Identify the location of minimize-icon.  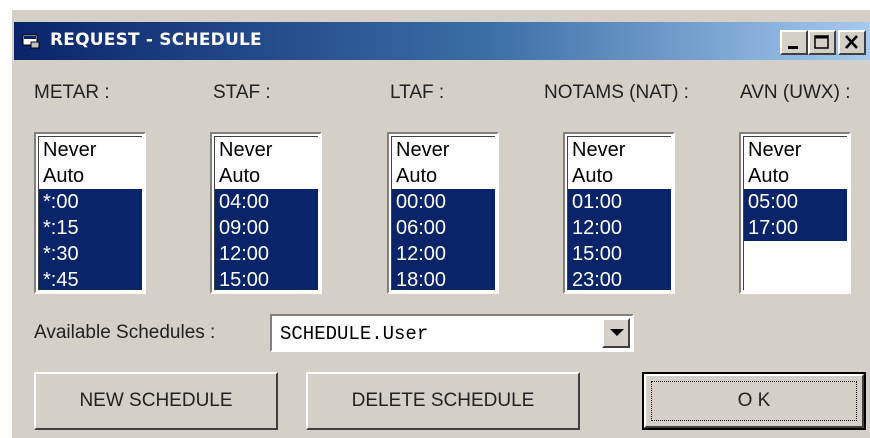
(793, 47).